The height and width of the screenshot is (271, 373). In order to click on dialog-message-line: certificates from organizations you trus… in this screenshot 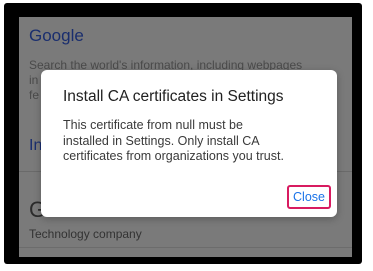, I will do `click(173, 156)`.